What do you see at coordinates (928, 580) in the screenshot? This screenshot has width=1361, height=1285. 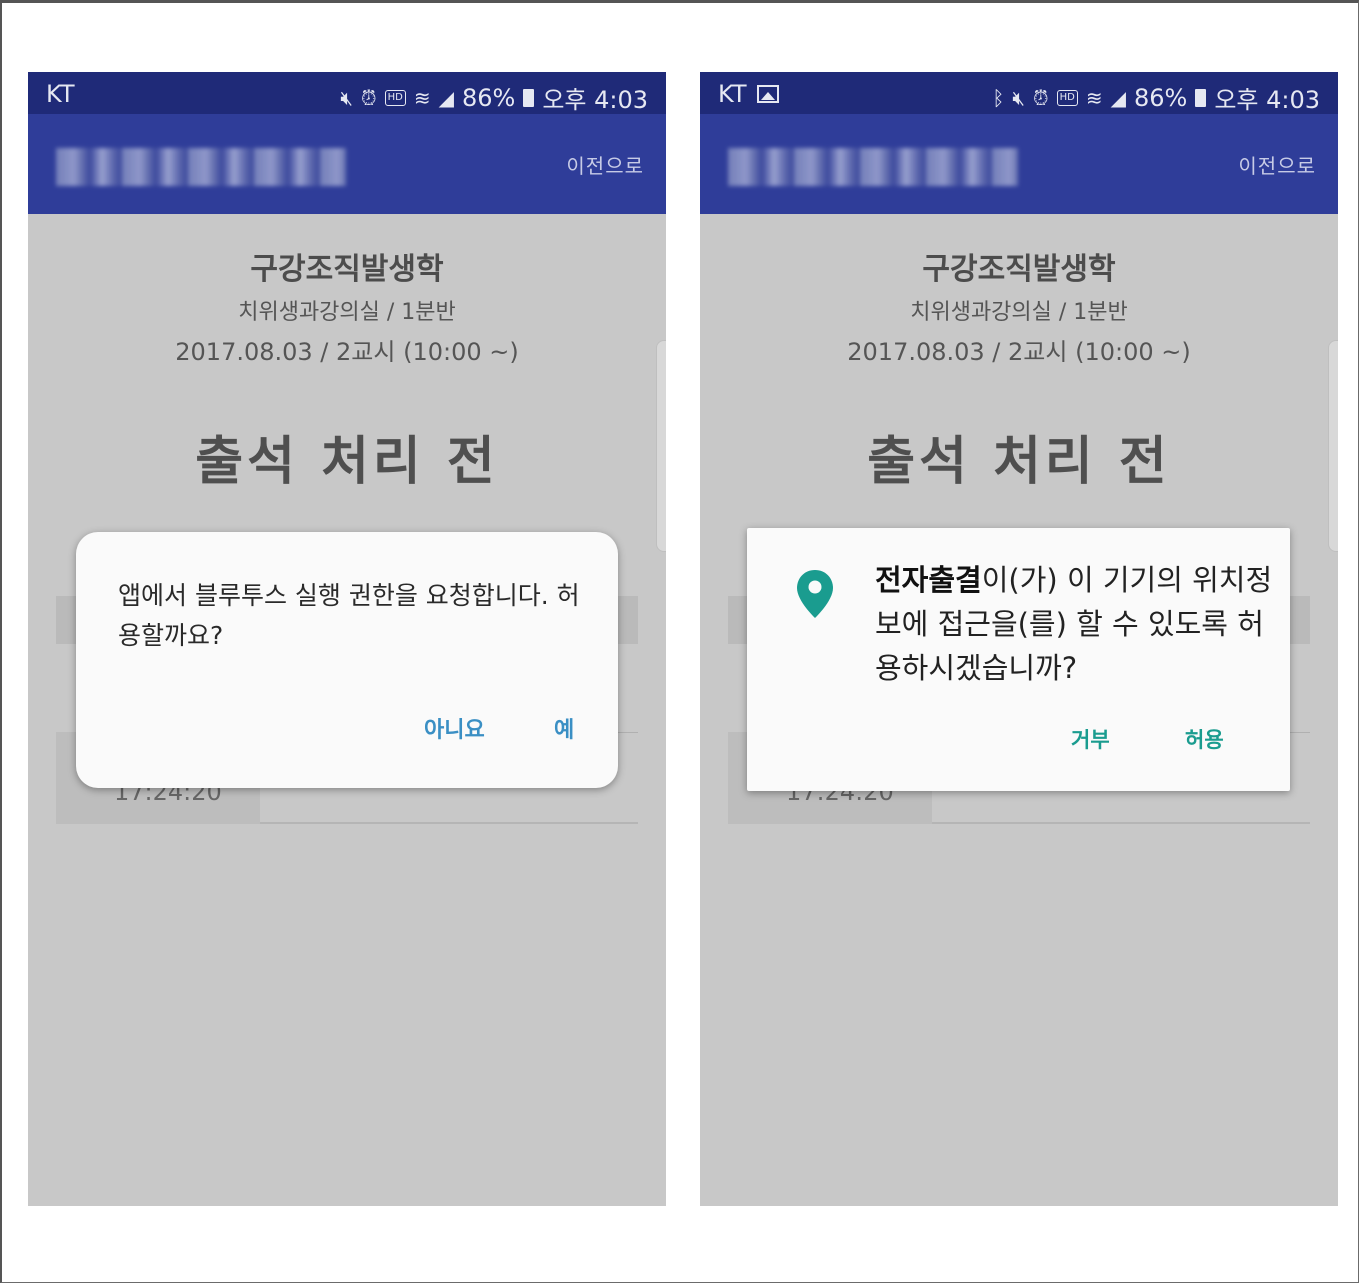 I see `dialog-app-name: 전자출결` at bounding box center [928, 580].